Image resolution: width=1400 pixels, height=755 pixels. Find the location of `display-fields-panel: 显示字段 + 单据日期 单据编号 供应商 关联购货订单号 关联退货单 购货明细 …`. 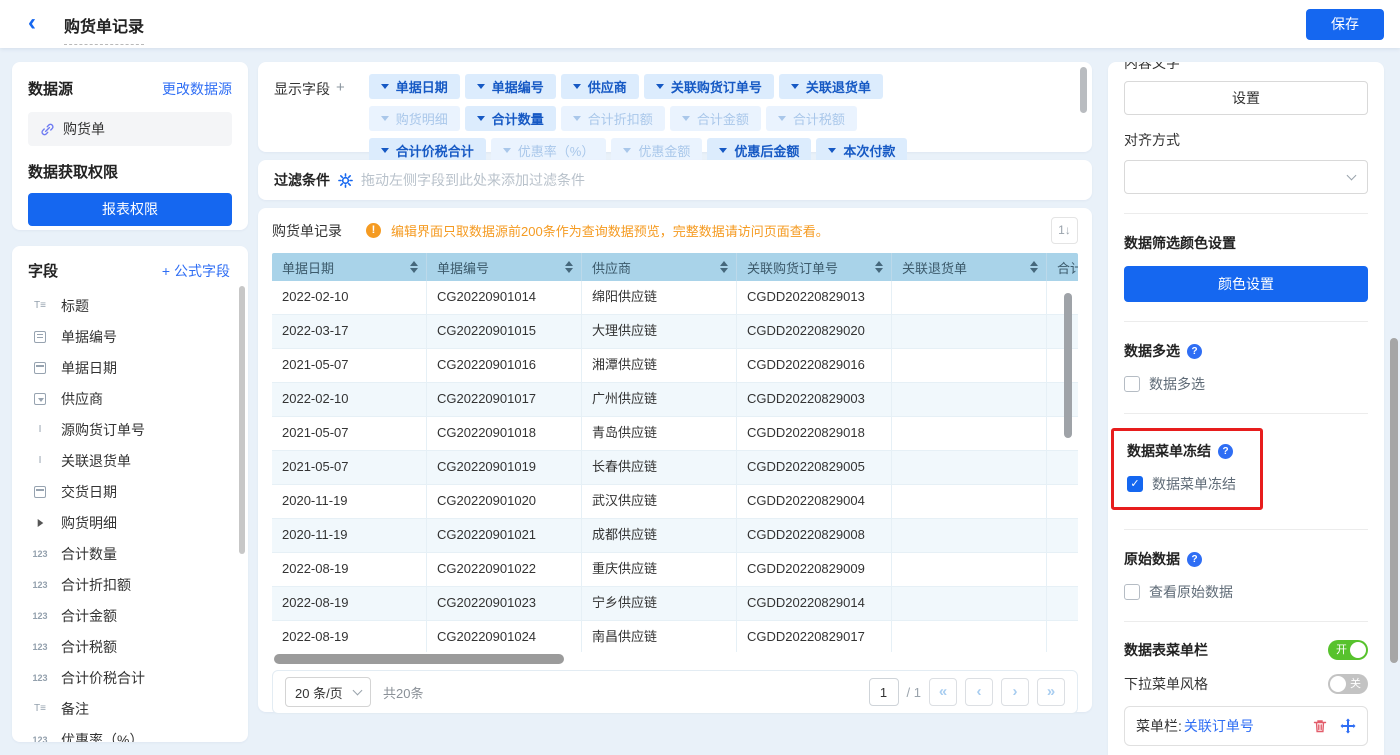

display-fields-panel: 显示字段 + 单据日期 单据编号 供应商 关联购货订单号 关联退货单 购货明细 … is located at coordinates (675, 112).